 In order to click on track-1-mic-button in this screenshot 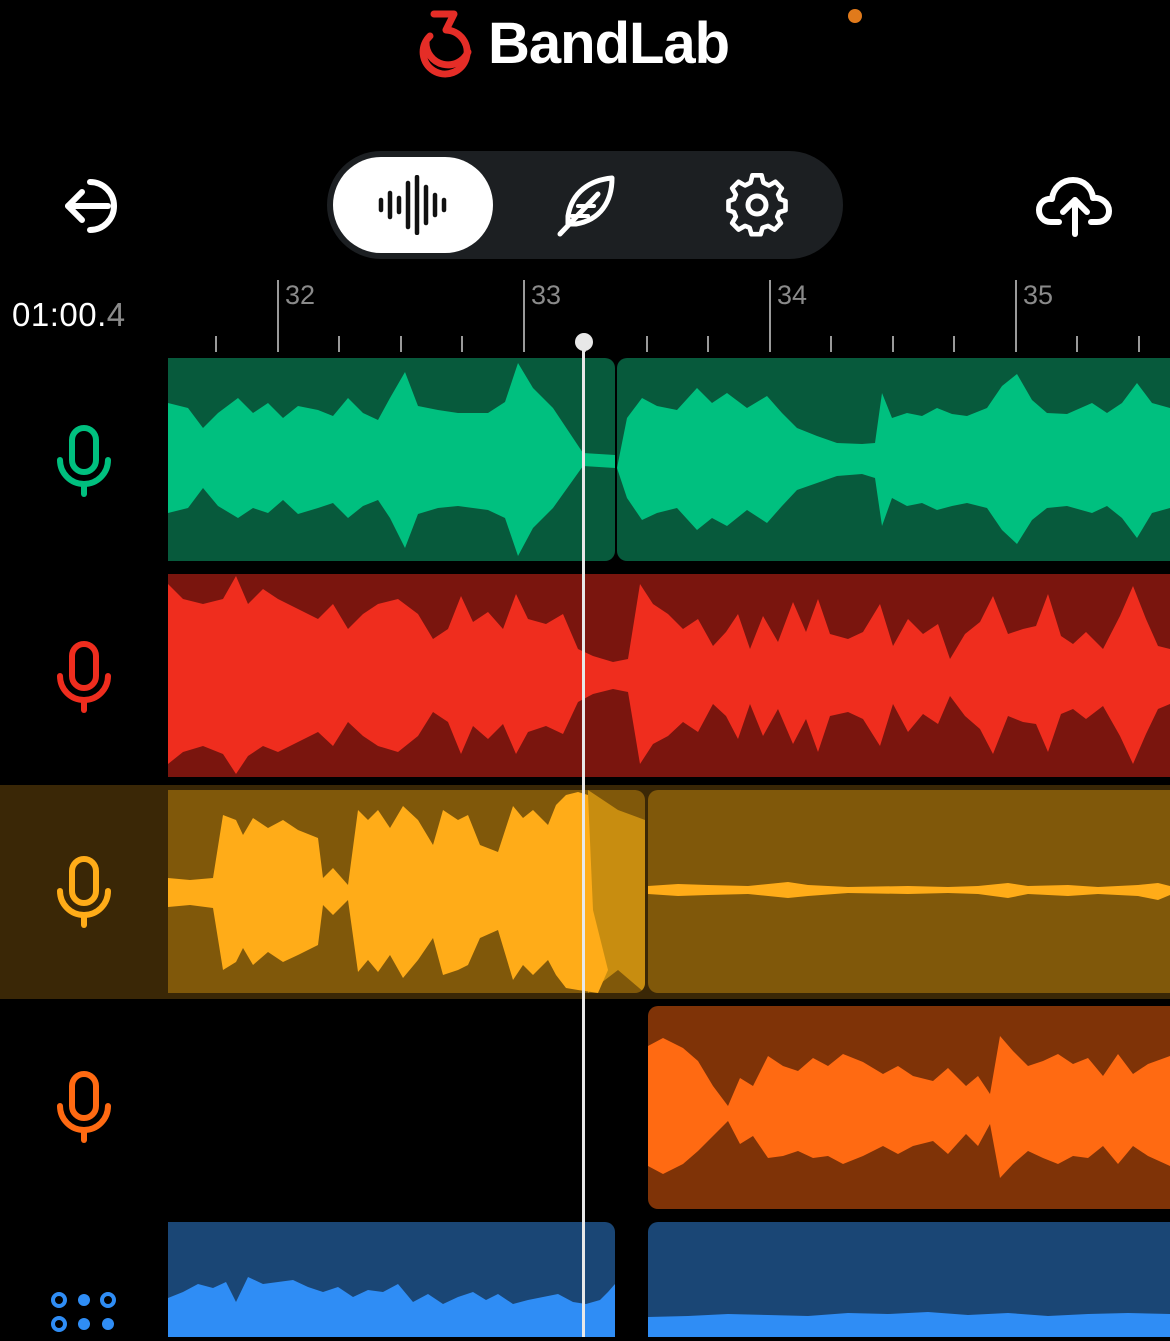, I will do `click(84, 462)`.